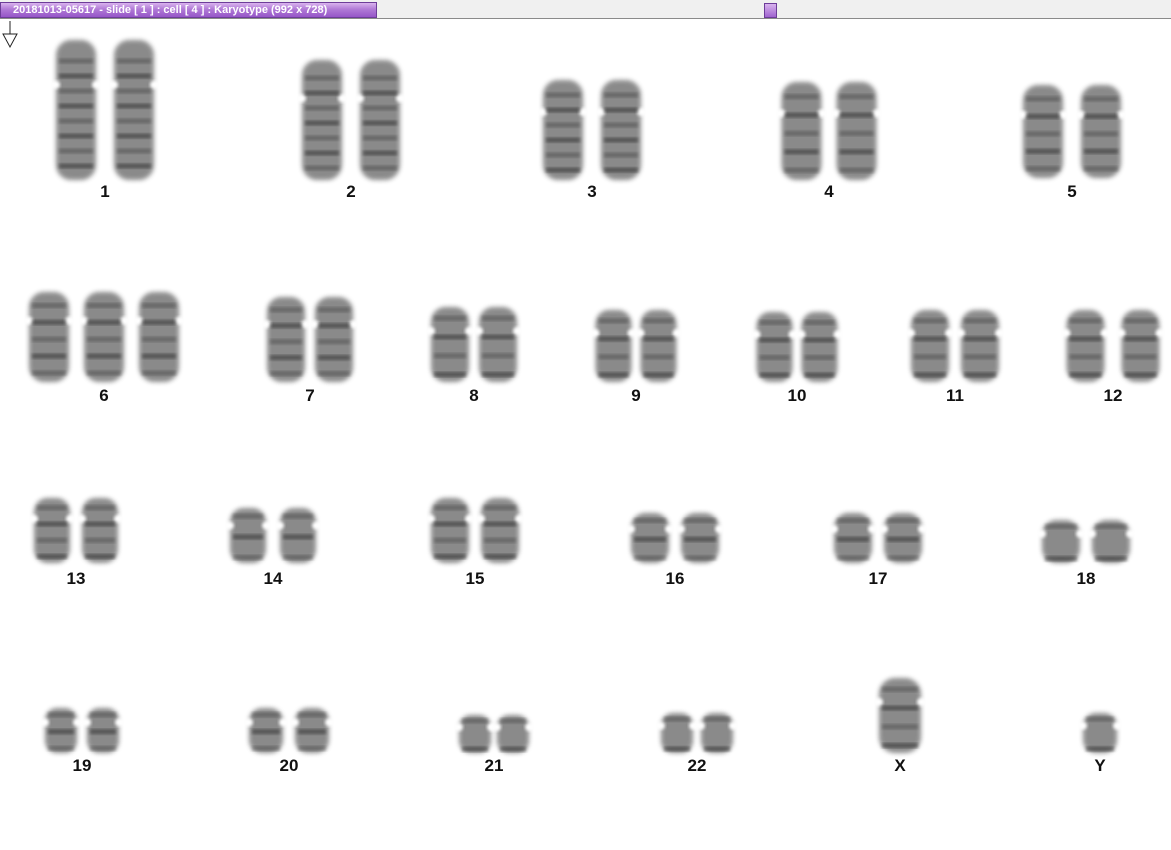  What do you see at coordinates (105, 191) in the screenshot?
I see `chromosome-label-1: 1` at bounding box center [105, 191].